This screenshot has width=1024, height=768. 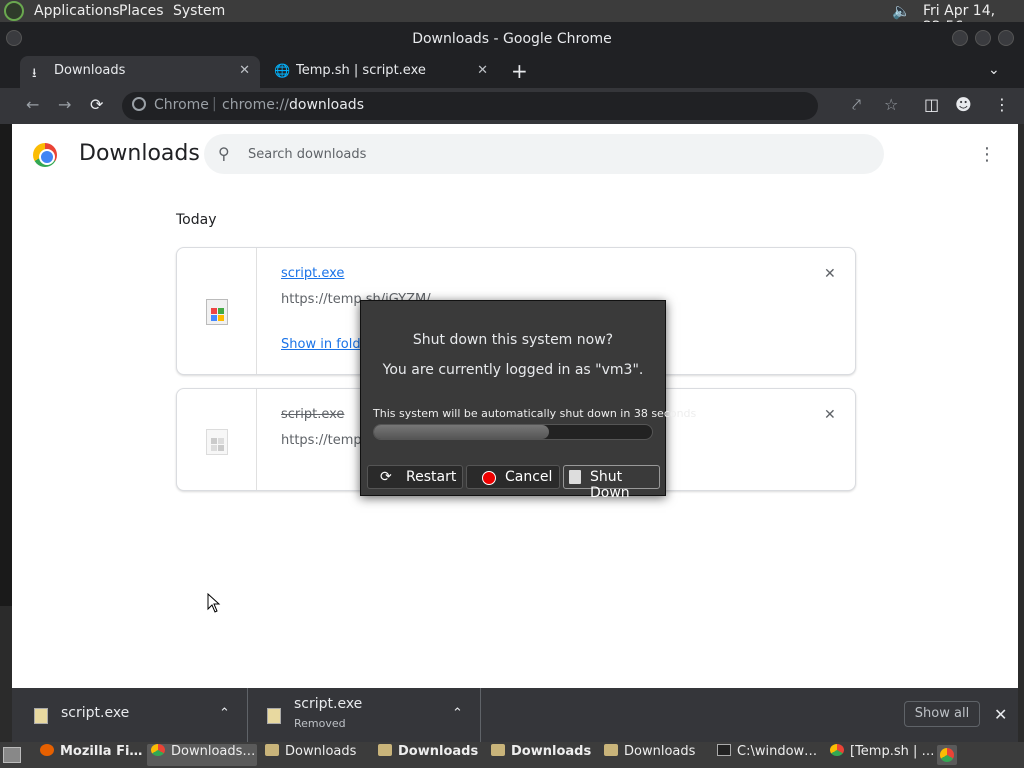 I want to click on more-actions-icon: ⋮, so click(x=987, y=154).